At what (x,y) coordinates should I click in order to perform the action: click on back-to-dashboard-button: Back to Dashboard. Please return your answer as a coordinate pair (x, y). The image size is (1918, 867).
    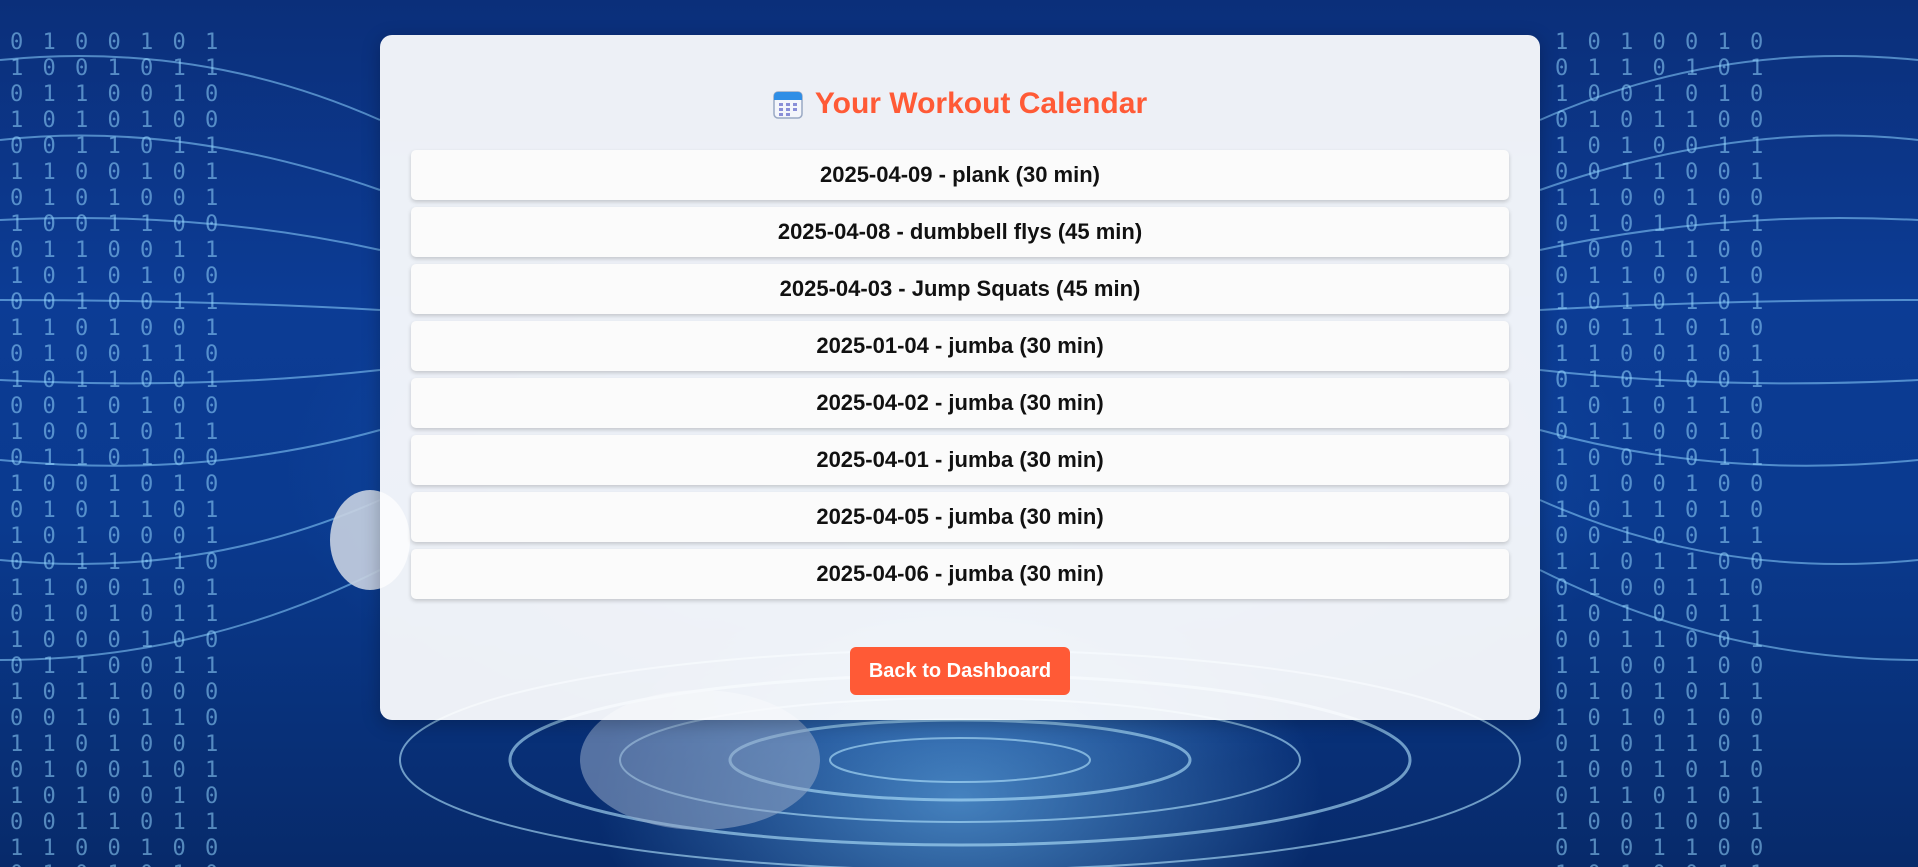
    Looking at the image, I should click on (960, 671).